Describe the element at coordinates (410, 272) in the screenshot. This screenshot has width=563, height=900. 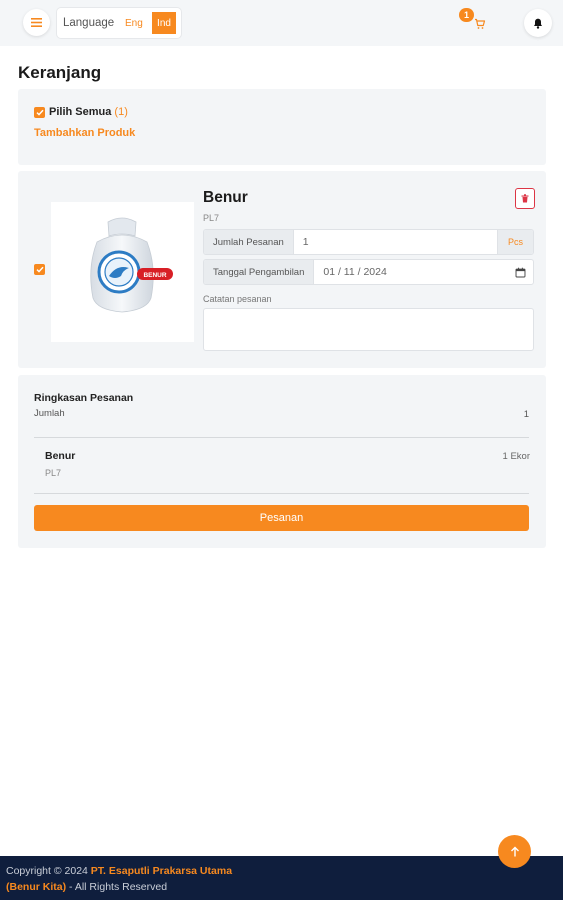
I see `pickup-date-input: 01 / 11 / 2024` at that location.